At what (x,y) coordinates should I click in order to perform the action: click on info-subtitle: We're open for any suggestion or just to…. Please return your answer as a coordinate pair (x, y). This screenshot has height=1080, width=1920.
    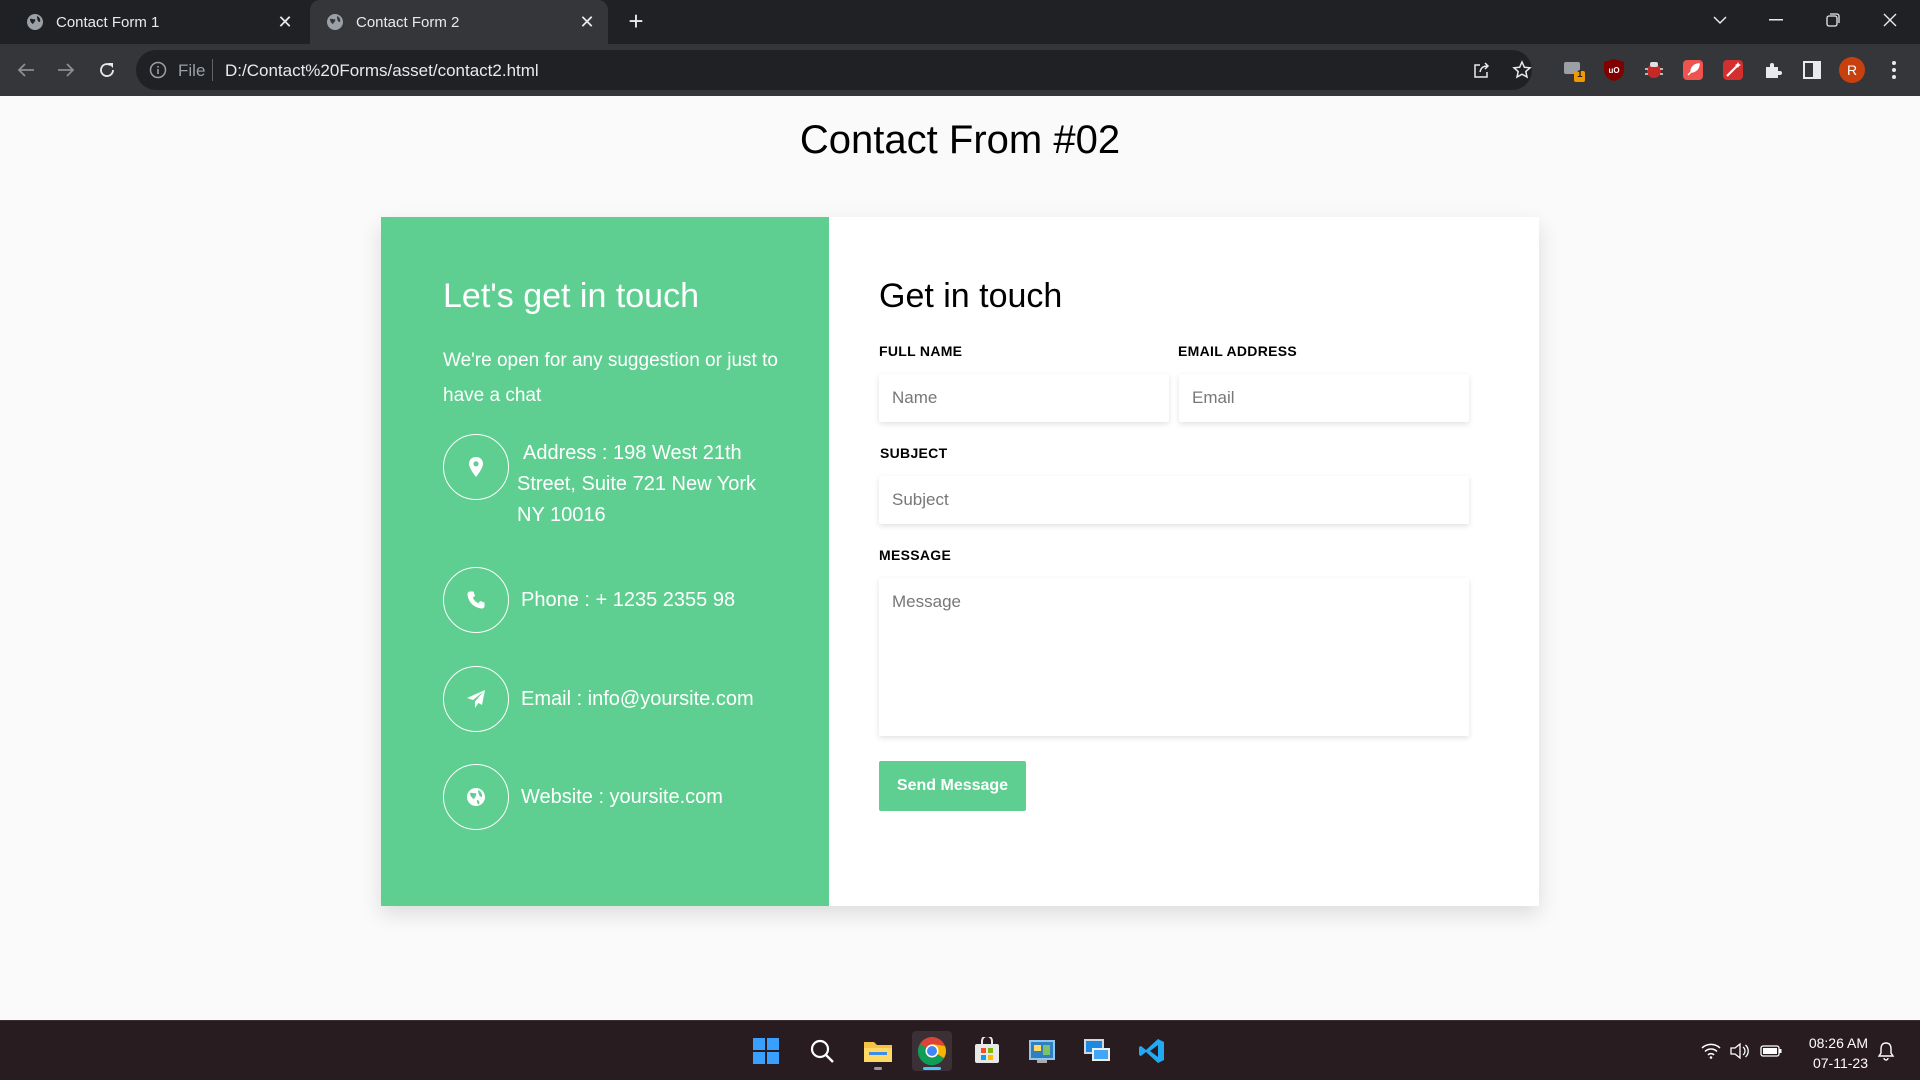
    Looking at the image, I should click on (610, 378).